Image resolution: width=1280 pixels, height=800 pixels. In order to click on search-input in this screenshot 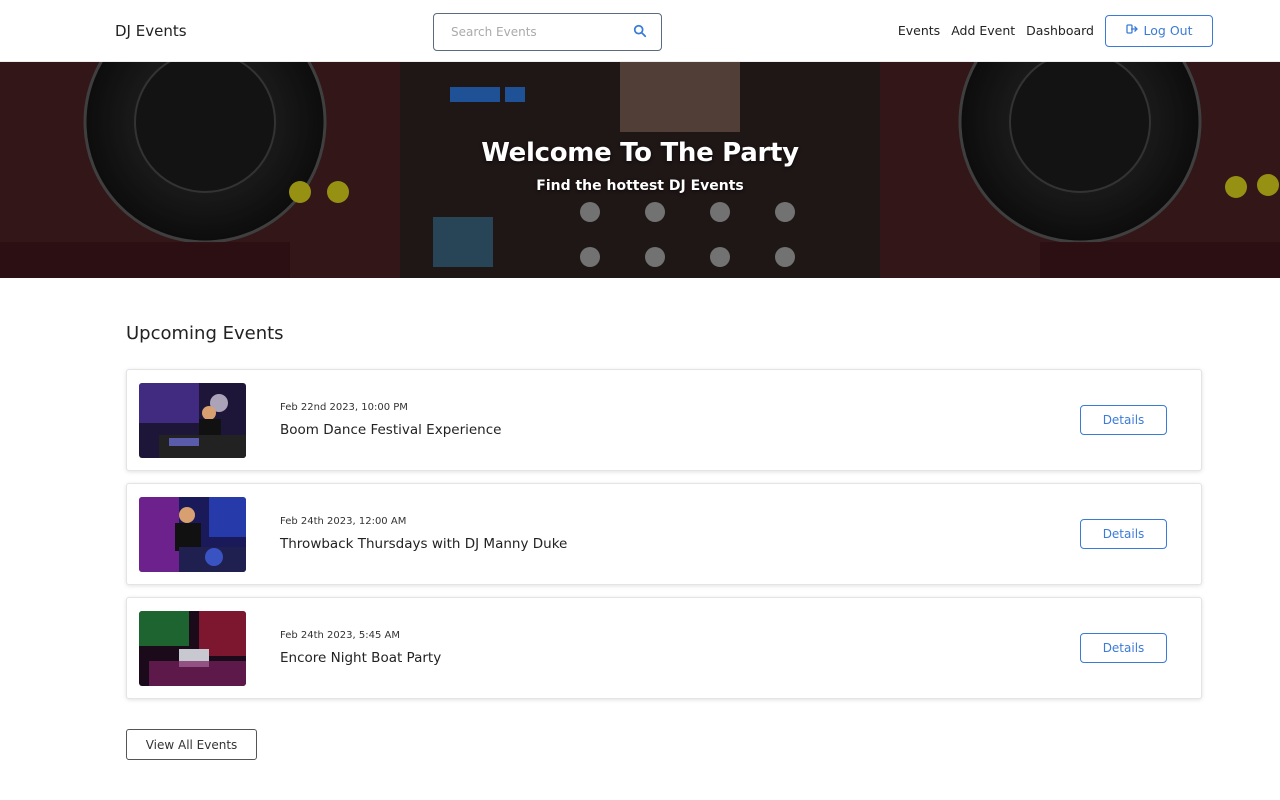, I will do `click(542, 32)`.